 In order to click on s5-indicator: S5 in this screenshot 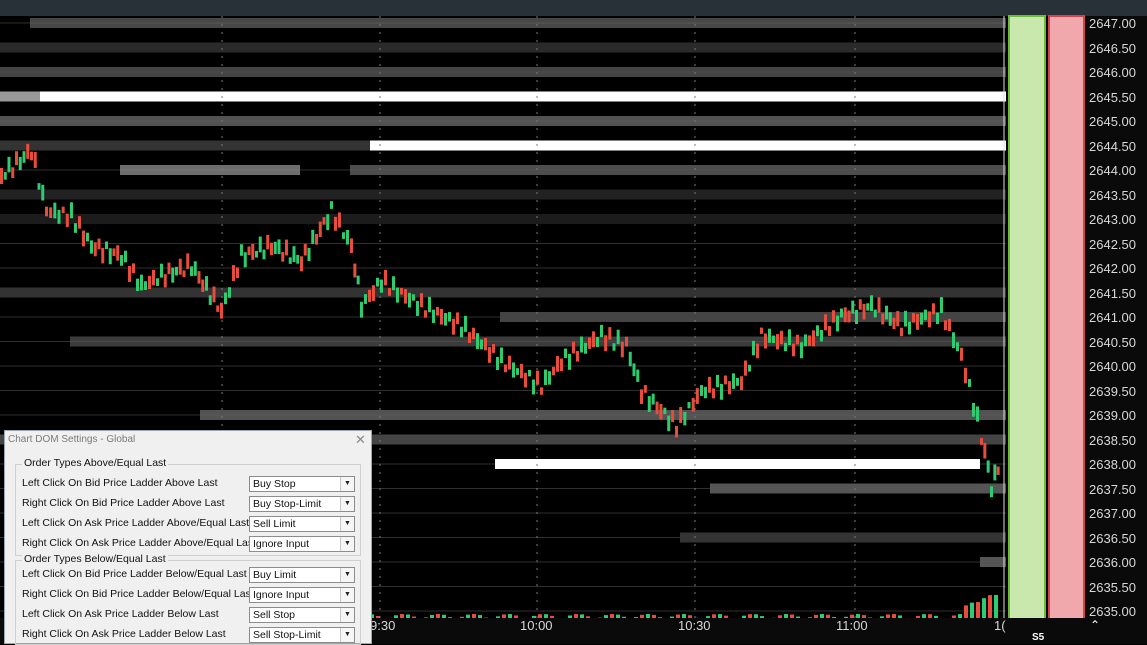, I will do `click(1038, 637)`.